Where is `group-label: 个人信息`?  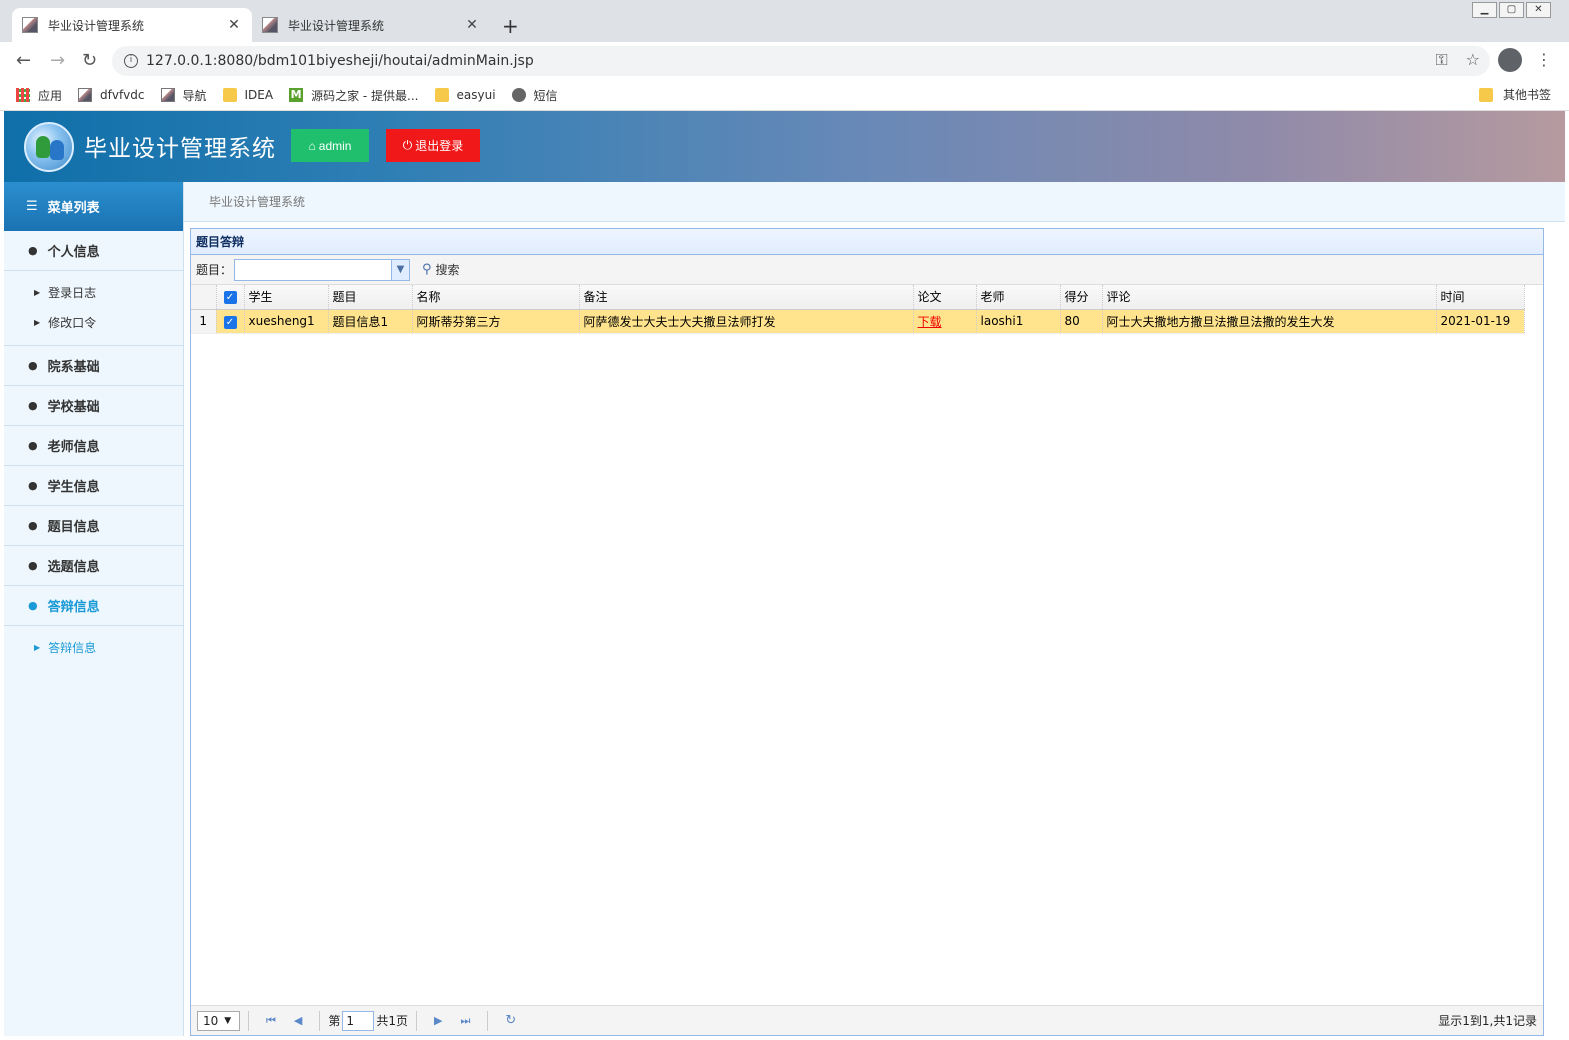 group-label: 个人信息 is located at coordinates (73, 252).